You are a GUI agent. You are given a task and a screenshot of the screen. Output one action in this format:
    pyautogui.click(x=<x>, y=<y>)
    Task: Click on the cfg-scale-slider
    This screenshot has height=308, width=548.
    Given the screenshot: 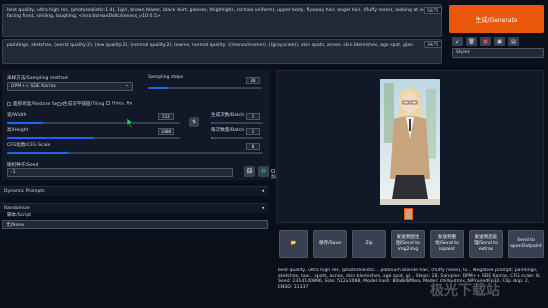 What is the action you would take?
    pyautogui.click(x=135, y=153)
    